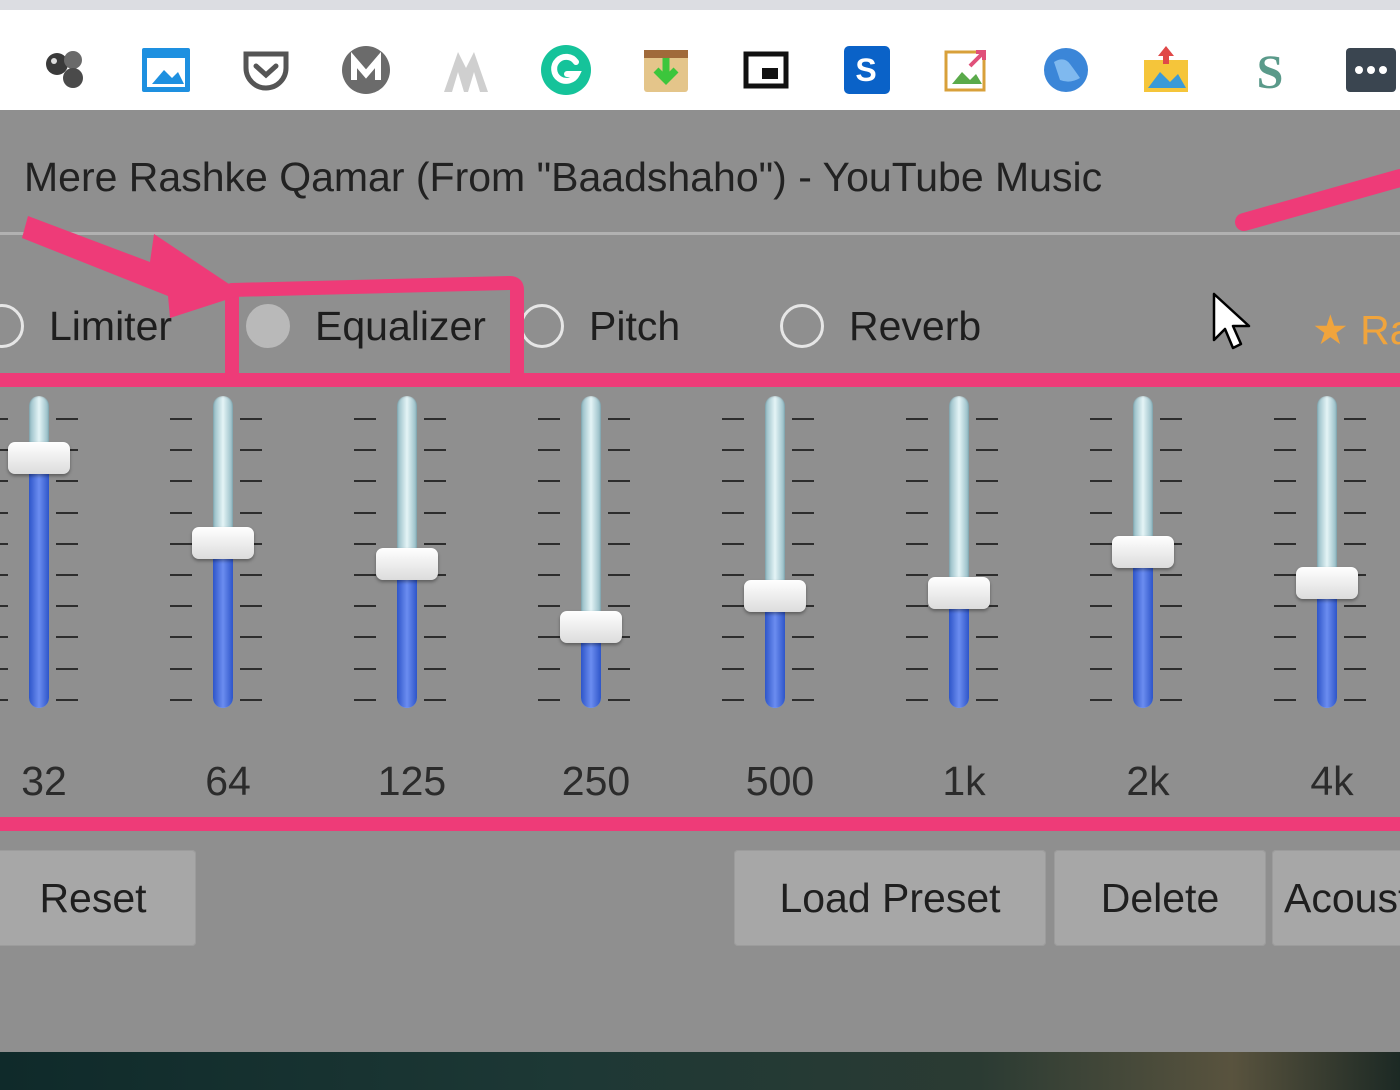 The width and height of the screenshot is (1400, 1090). What do you see at coordinates (412, 781) in the screenshot?
I see `band-frequency-label: 125` at bounding box center [412, 781].